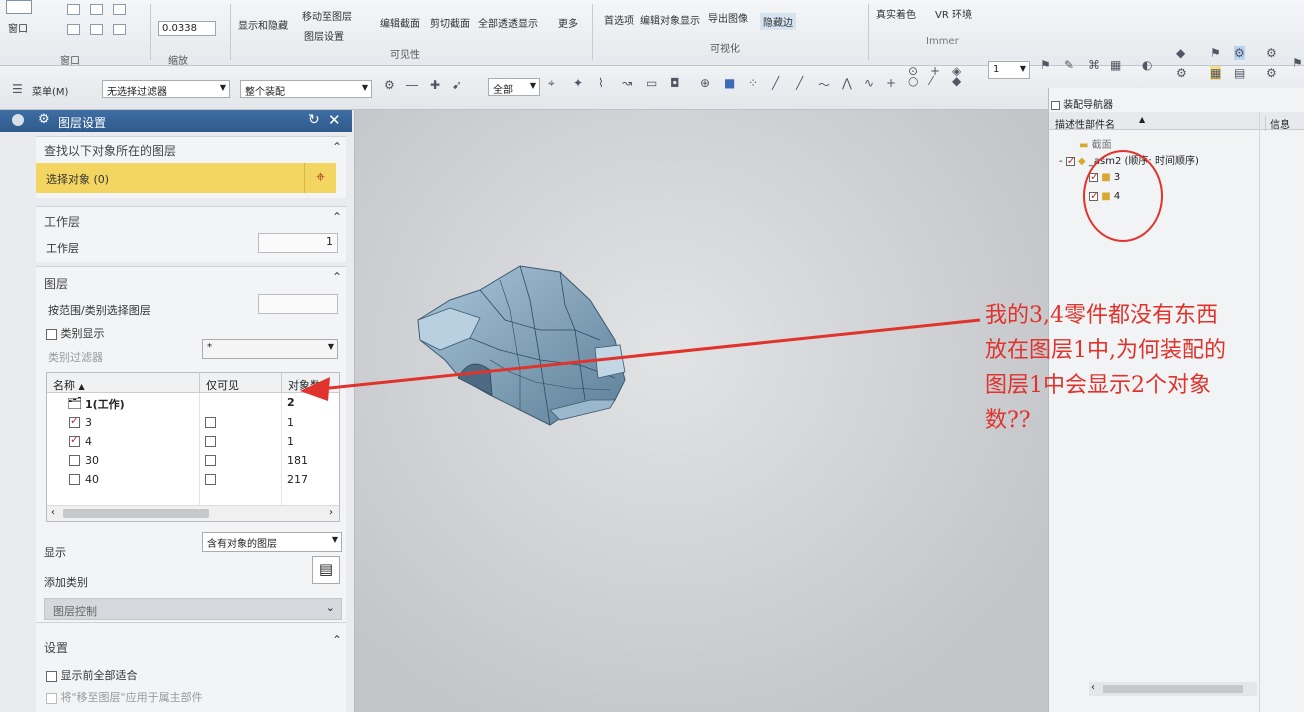 The width and height of the screenshot is (1304, 712). Describe the element at coordinates (240, 383) in the screenshot. I see `column-visible-only: 仅可见` at that location.